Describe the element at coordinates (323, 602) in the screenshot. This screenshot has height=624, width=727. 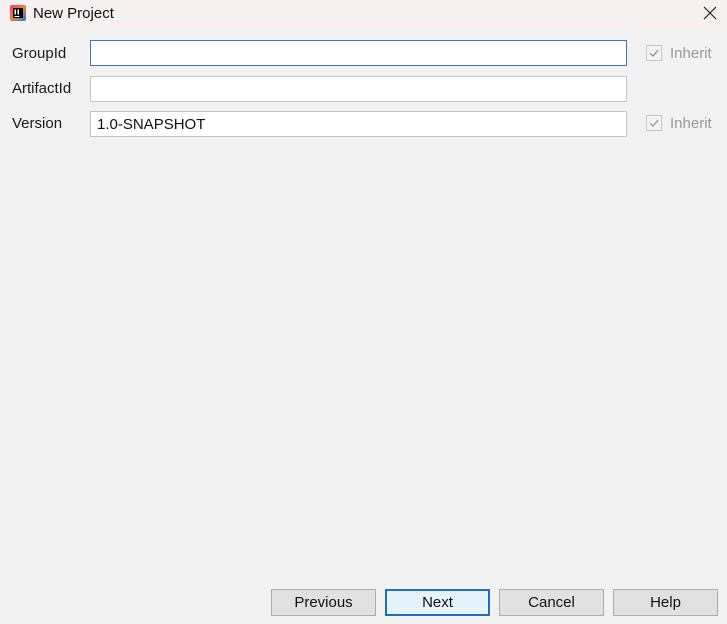
I see `previous-button: Previous` at that location.